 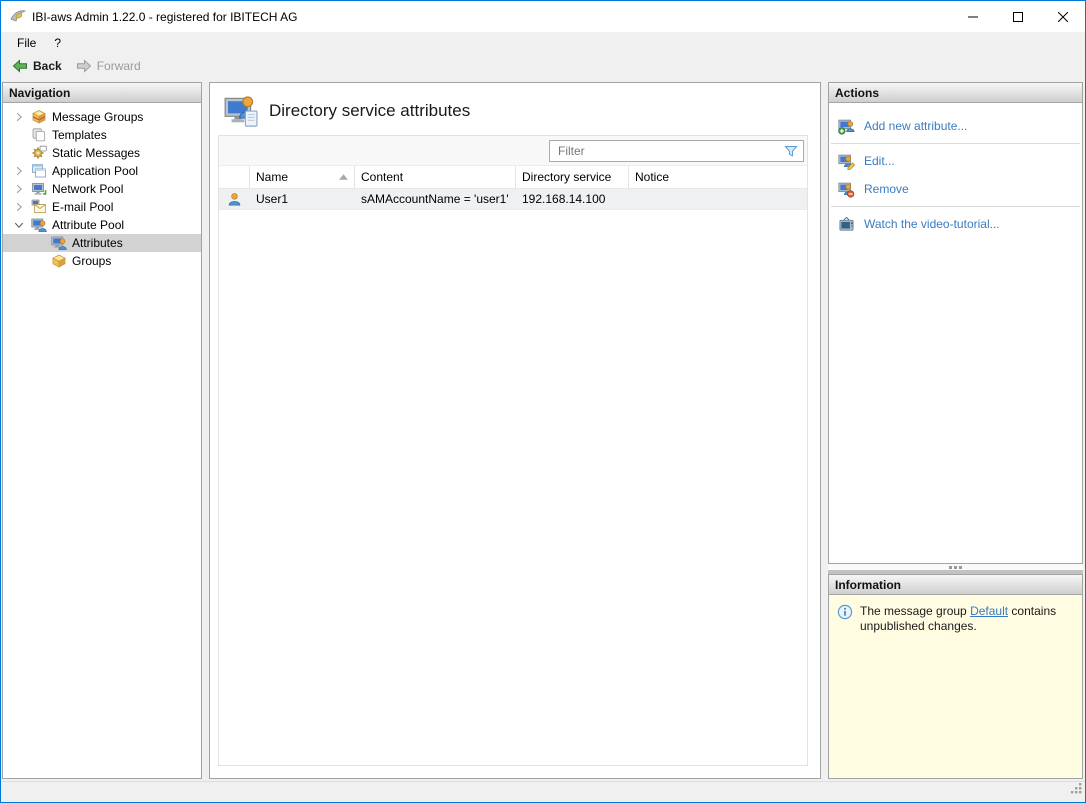 What do you see at coordinates (83, 207) in the screenshot?
I see `tree-item-label: E-mail Pool` at bounding box center [83, 207].